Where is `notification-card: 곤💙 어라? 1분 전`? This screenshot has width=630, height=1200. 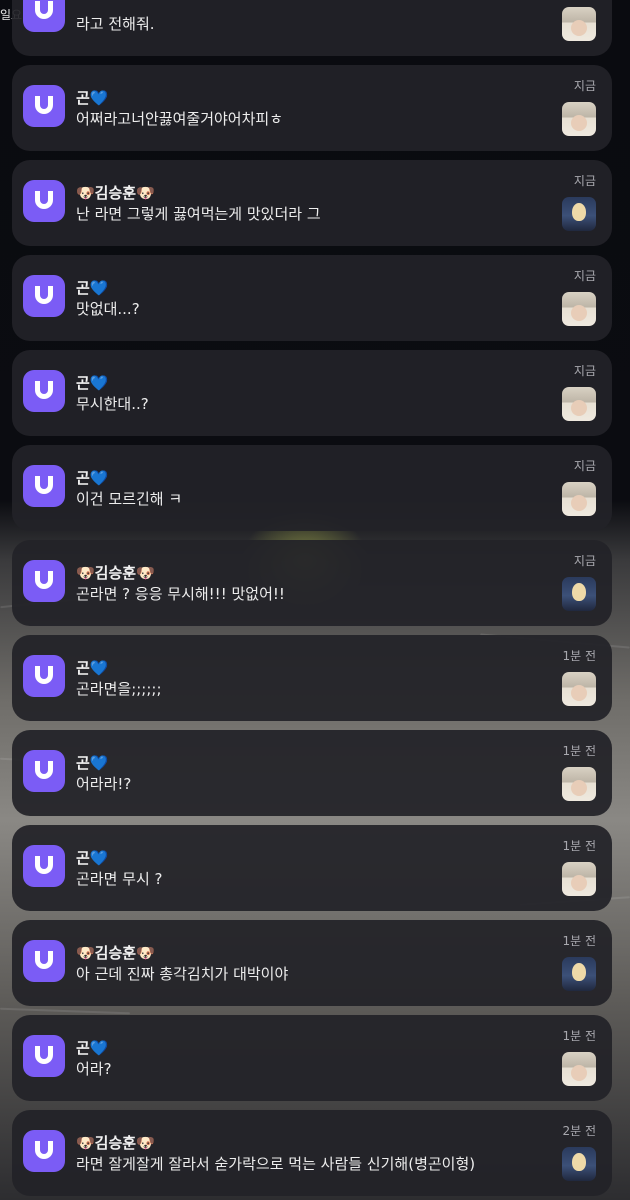 notification-card: 곤💙 어라? 1분 전 is located at coordinates (312, 1058).